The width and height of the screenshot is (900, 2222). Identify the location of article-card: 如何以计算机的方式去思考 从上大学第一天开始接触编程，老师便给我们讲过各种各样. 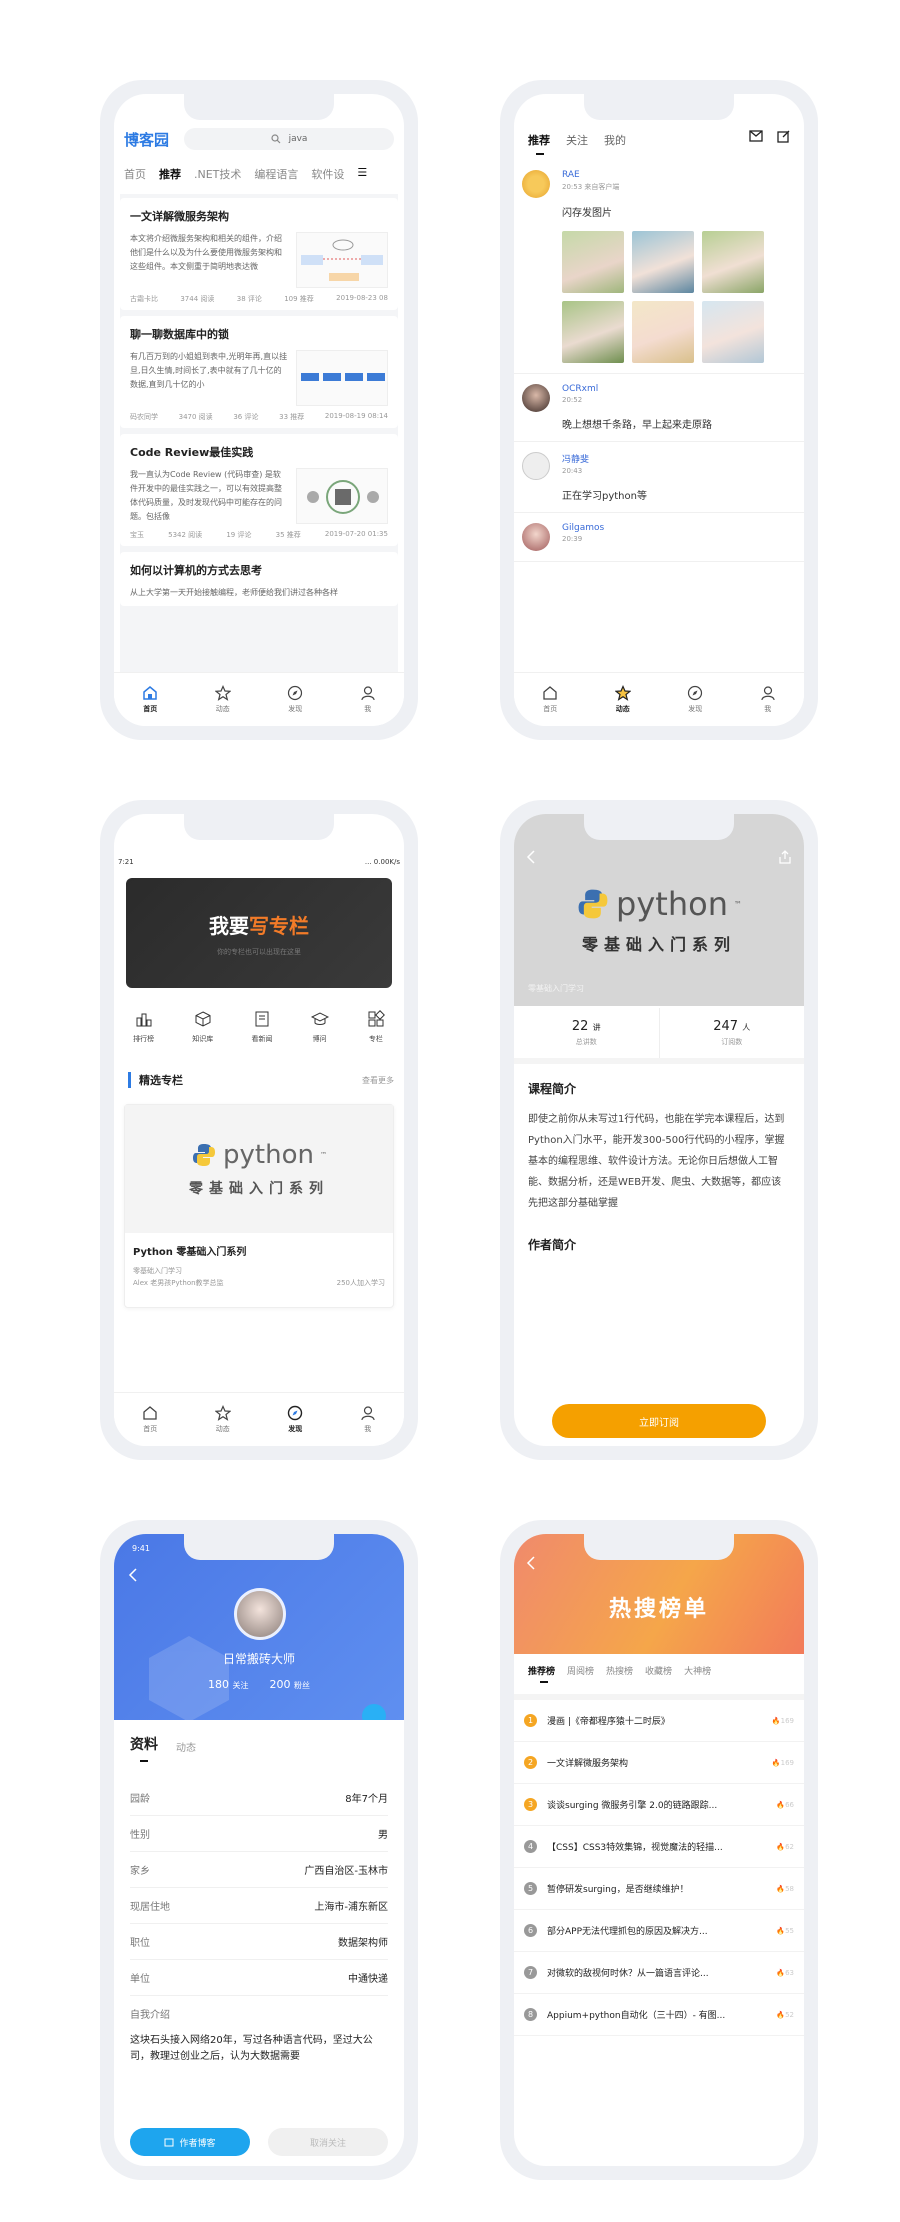
(259, 579).